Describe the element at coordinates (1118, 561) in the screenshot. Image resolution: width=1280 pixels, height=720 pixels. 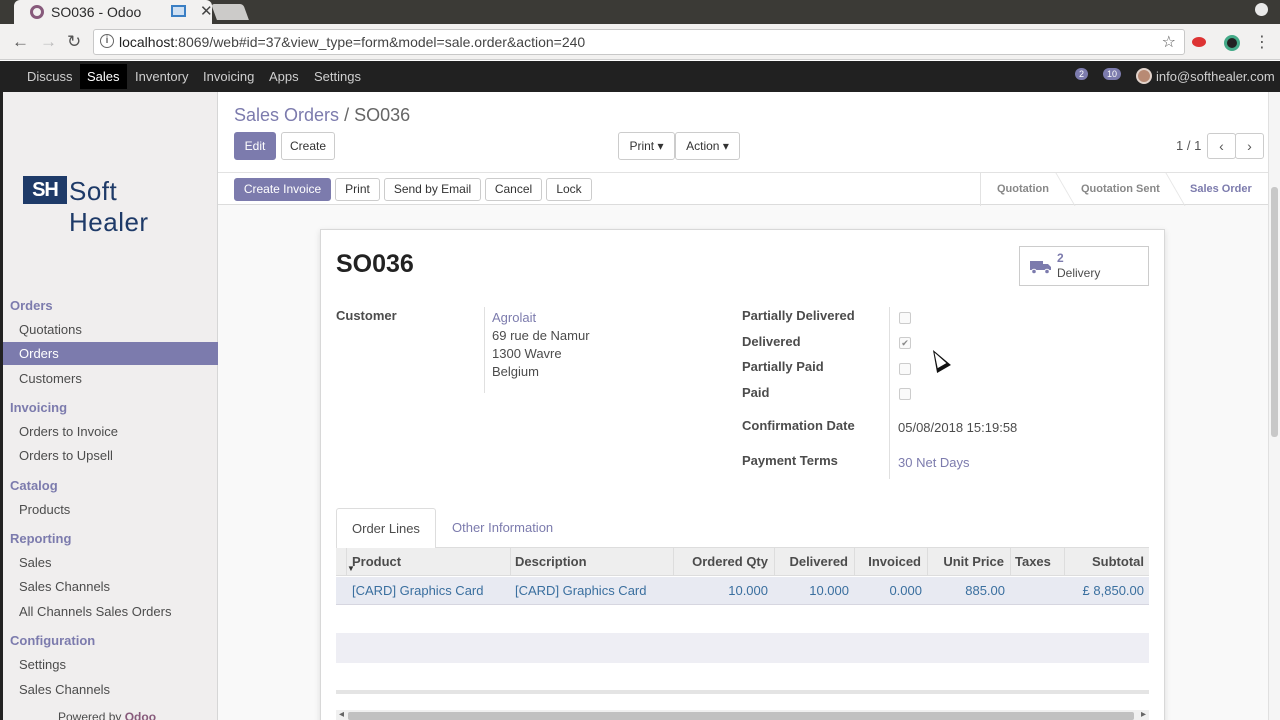
I see `column-subtotal: Subtotal` at that location.